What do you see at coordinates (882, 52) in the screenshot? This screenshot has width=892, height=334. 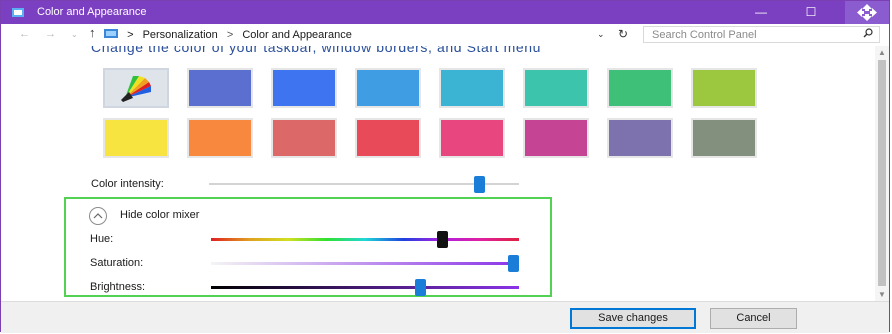 I see `scroll-up-icon: ▲` at bounding box center [882, 52].